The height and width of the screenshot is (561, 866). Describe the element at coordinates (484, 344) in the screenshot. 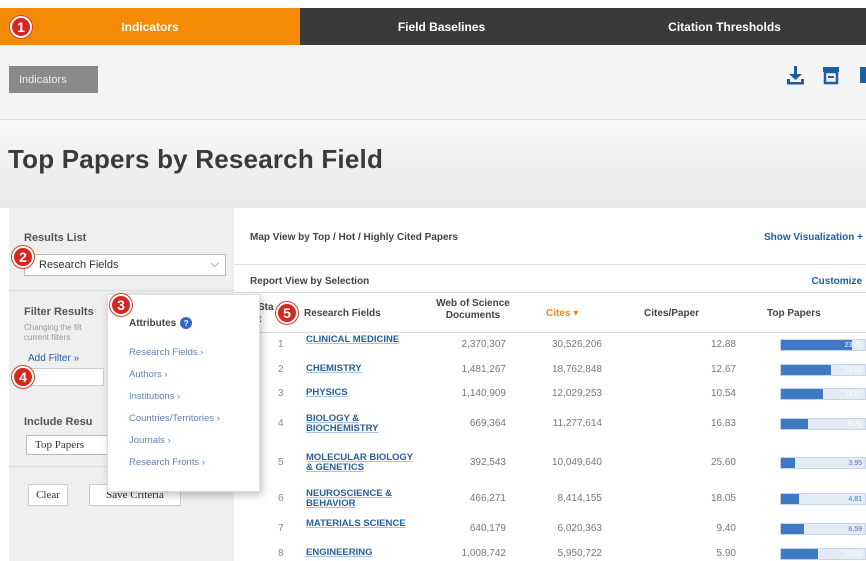

I see `documents-cell: 2,370,307` at that location.